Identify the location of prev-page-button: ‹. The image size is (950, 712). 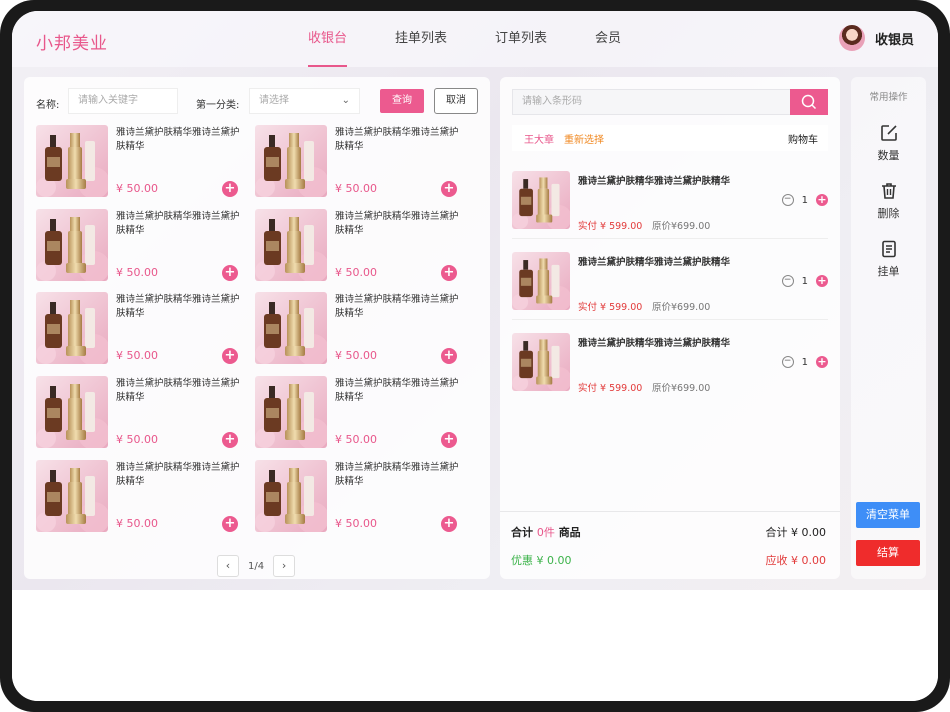
(228, 566).